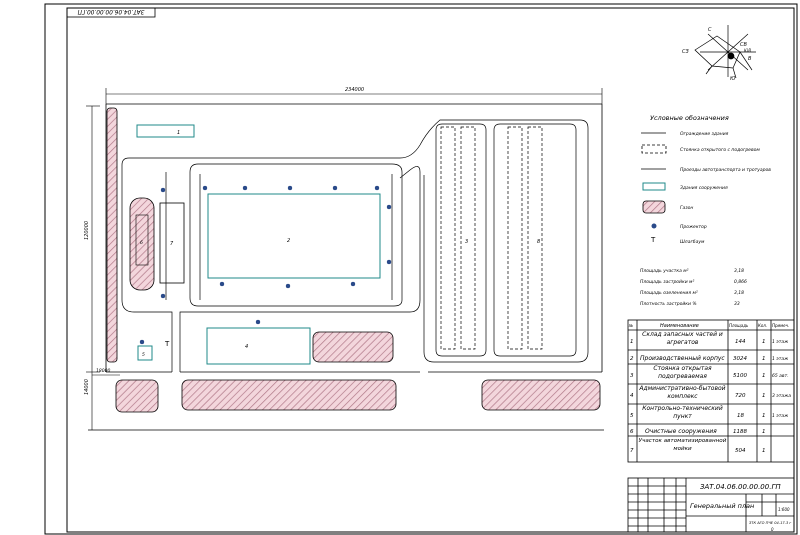 This screenshot has width=800, height=535. I want to click on table-row-6-qty: 1, so click(764, 432).